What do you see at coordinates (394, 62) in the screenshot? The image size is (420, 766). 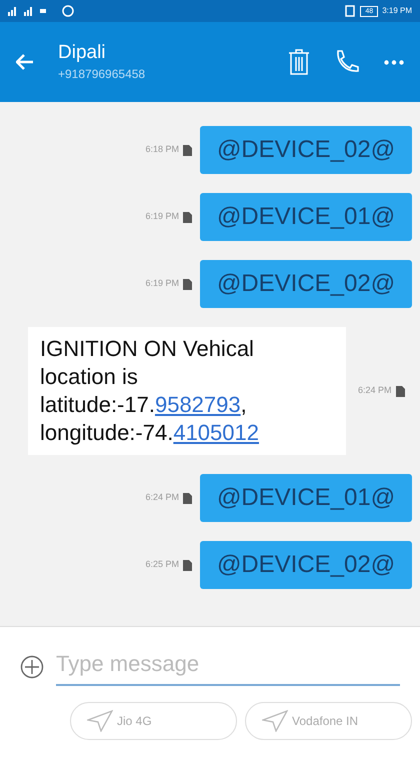 I see `more-icon` at bounding box center [394, 62].